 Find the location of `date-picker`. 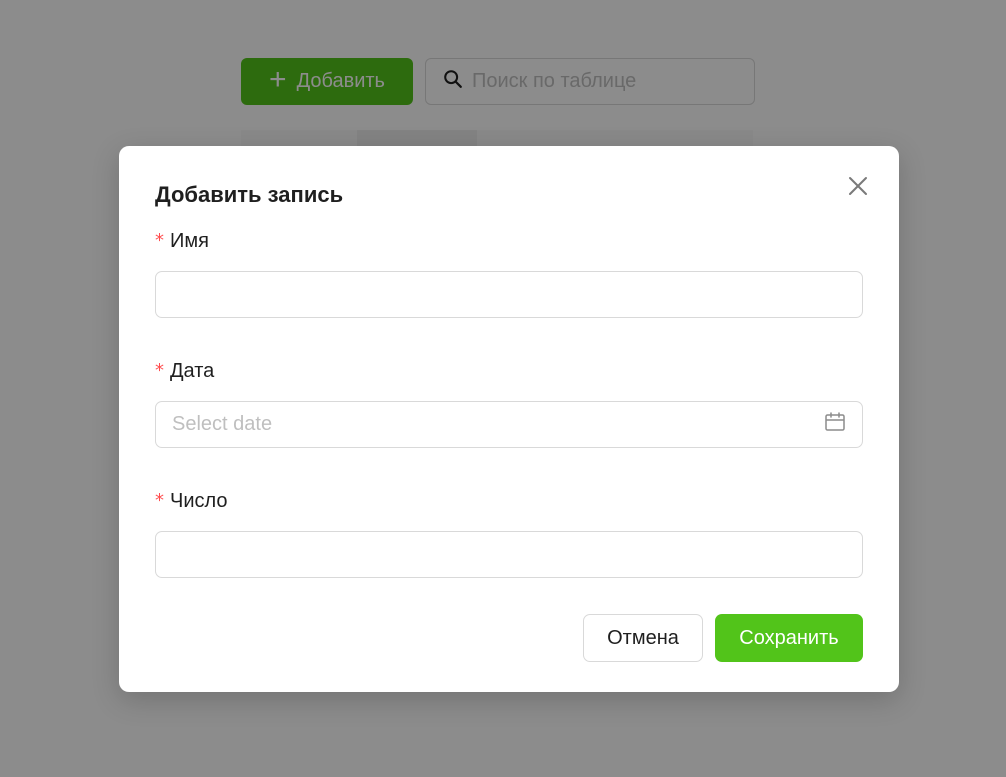

date-picker is located at coordinates (509, 424).